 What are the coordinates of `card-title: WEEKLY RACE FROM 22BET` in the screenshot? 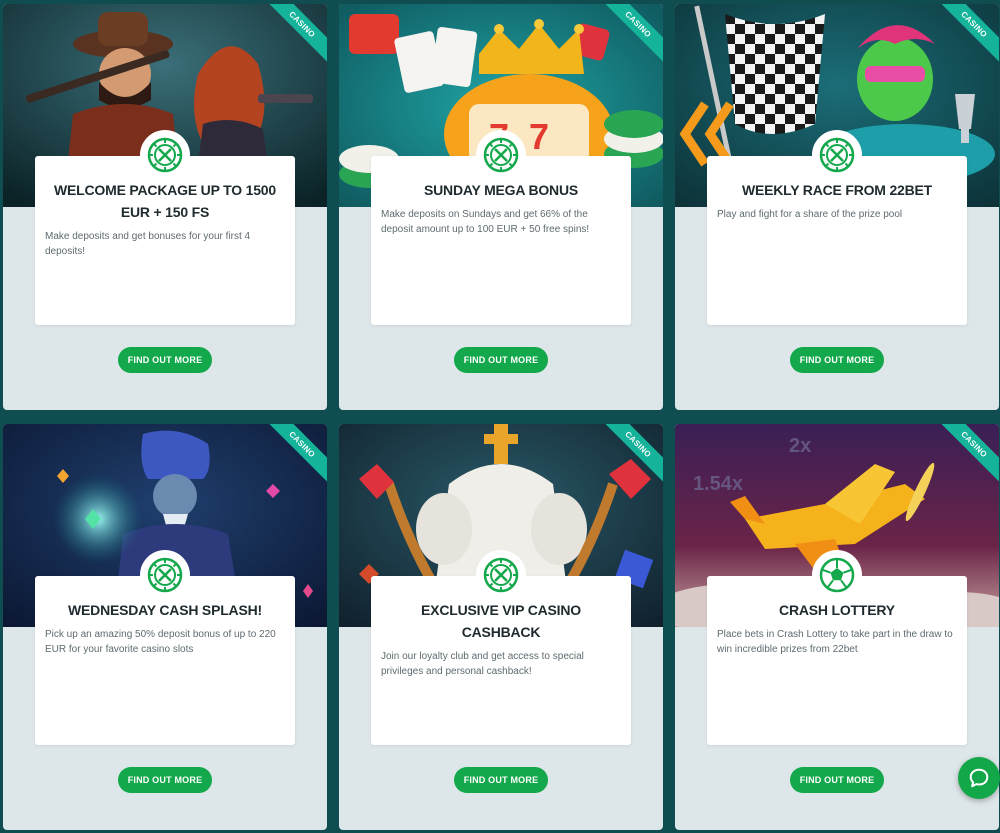 It's located at (837, 190).